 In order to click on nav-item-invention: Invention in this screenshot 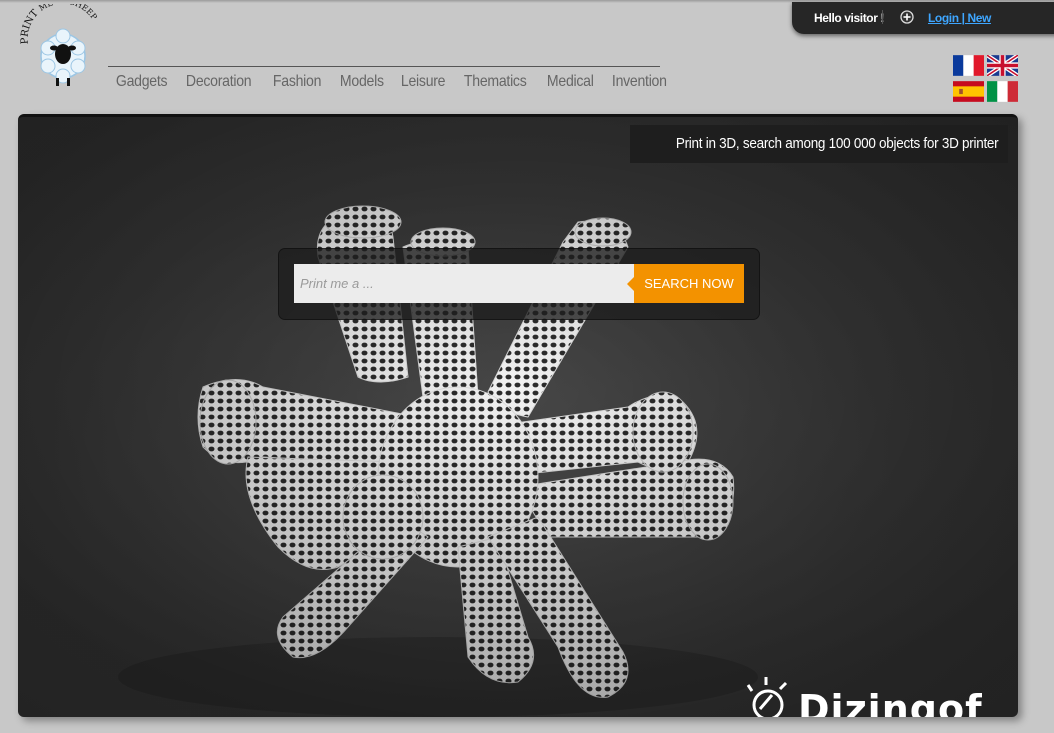, I will do `click(639, 82)`.